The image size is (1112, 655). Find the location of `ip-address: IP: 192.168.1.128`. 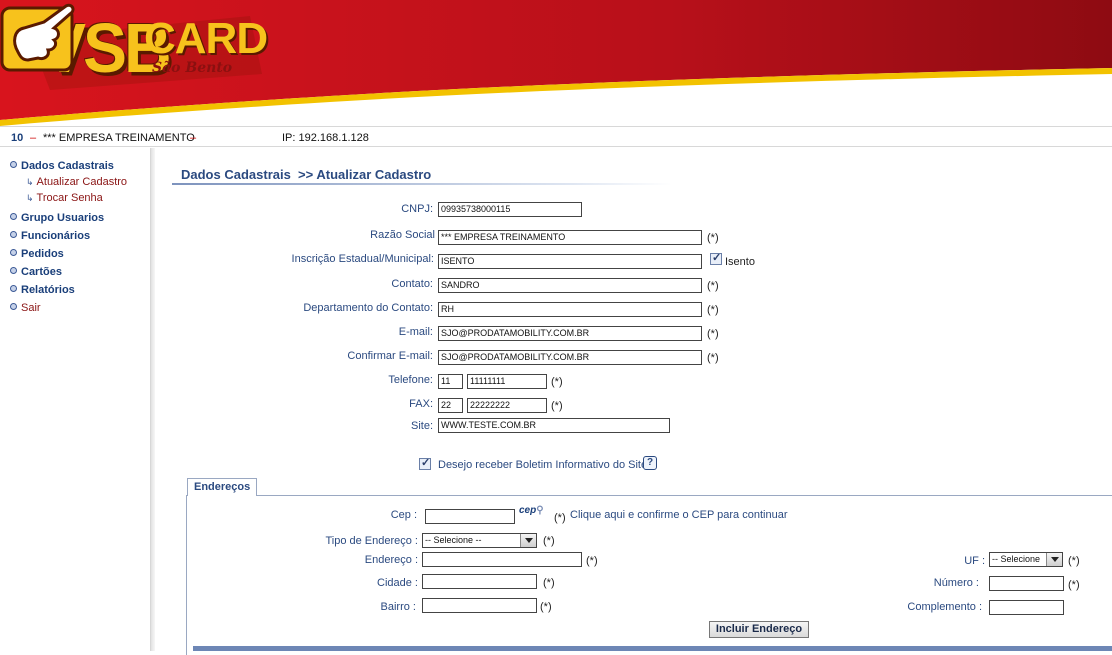

ip-address: IP: 192.168.1.128 is located at coordinates (325, 138).